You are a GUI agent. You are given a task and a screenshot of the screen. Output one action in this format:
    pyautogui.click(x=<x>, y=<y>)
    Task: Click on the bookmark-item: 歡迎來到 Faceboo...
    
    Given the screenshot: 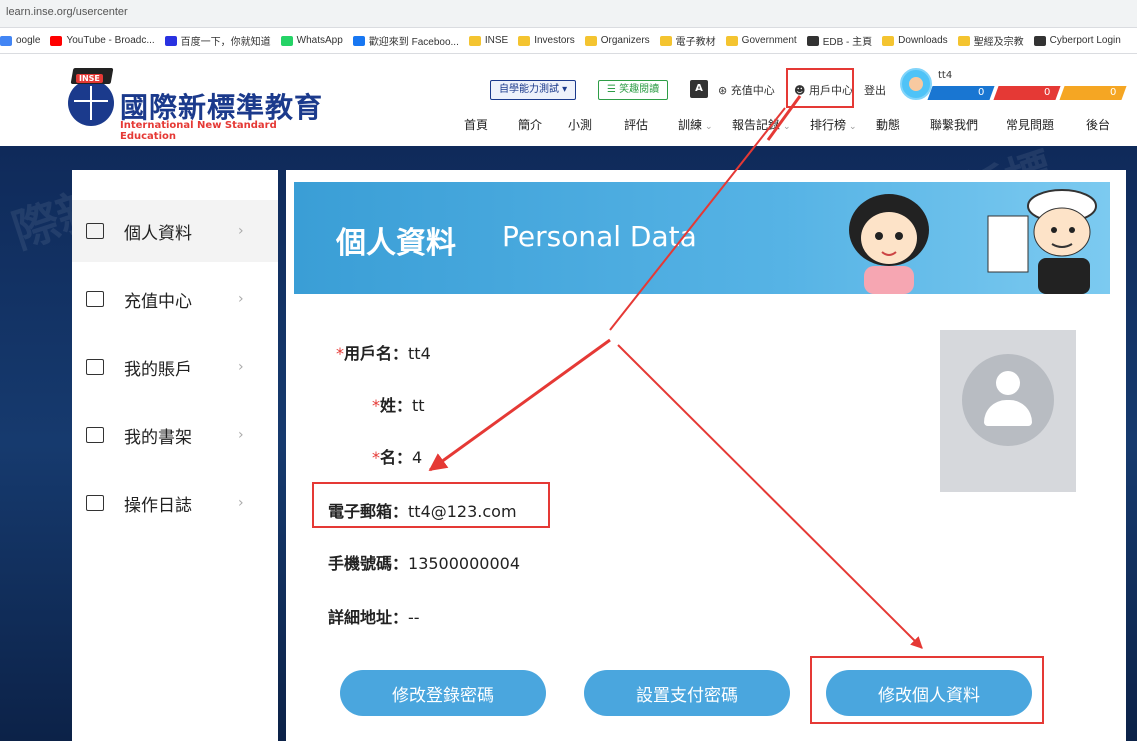 What is the action you would take?
    pyautogui.click(x=405, y=40)
    